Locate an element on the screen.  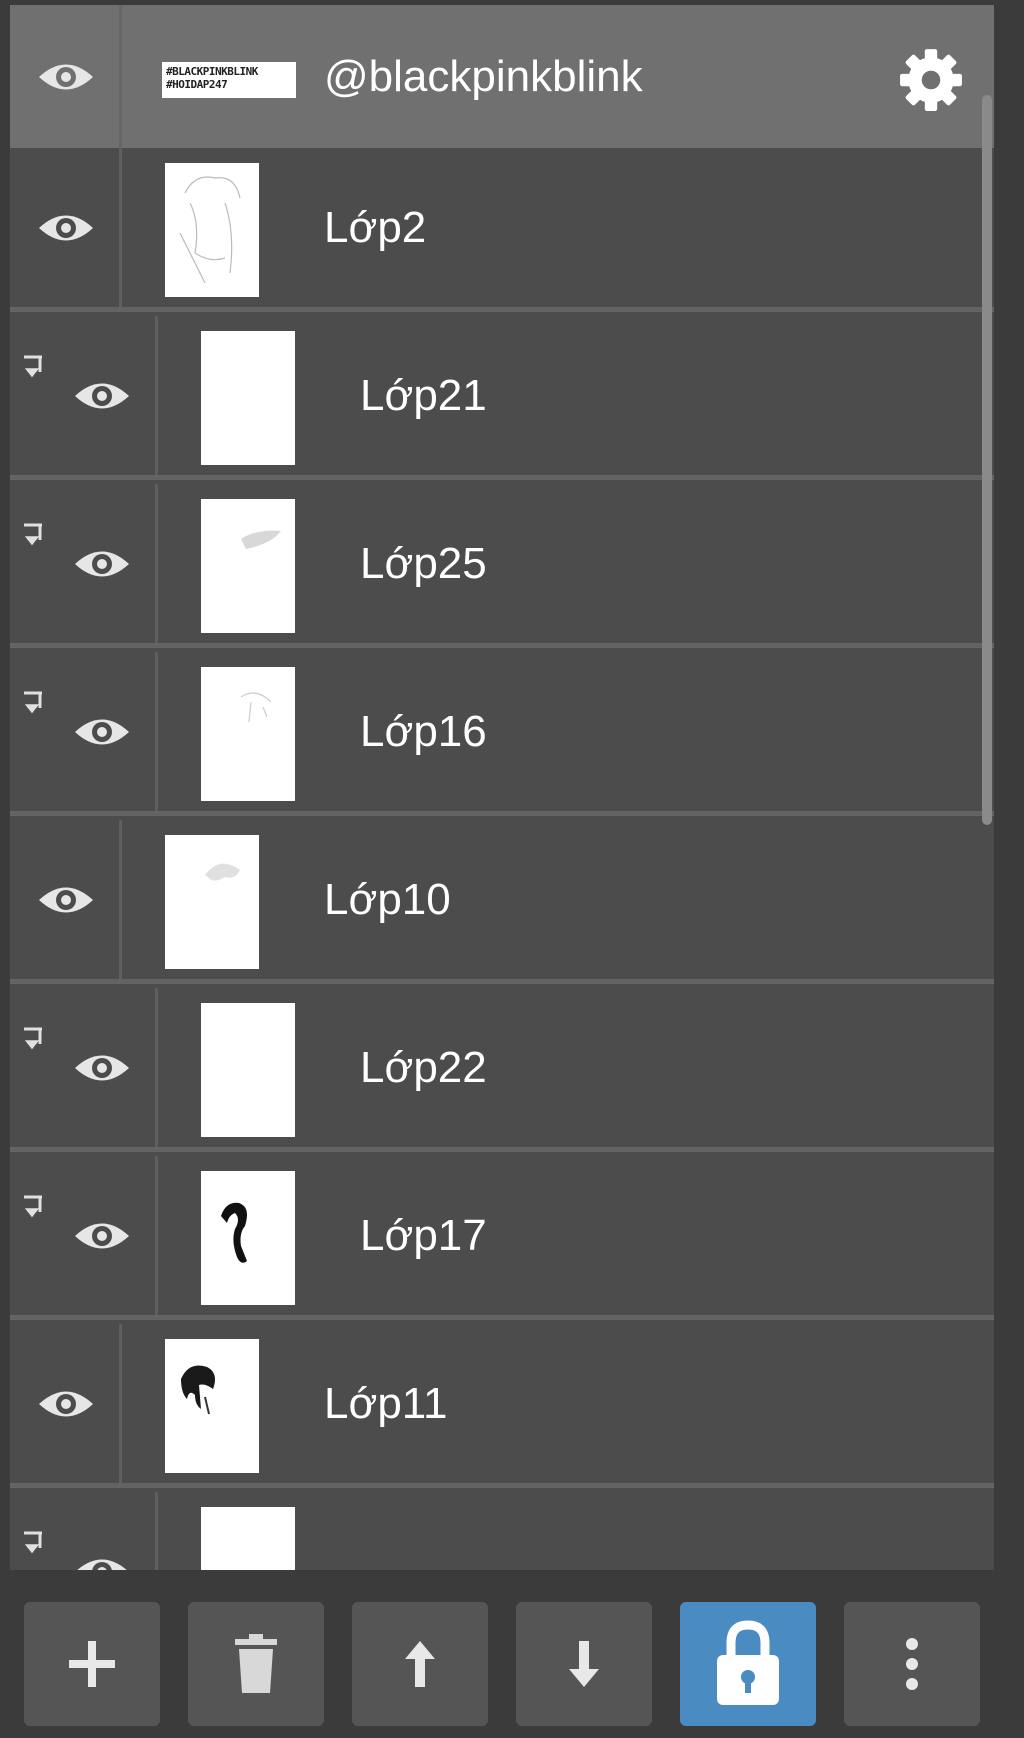
delete-layer-button is located at coordinates (256, 1664).